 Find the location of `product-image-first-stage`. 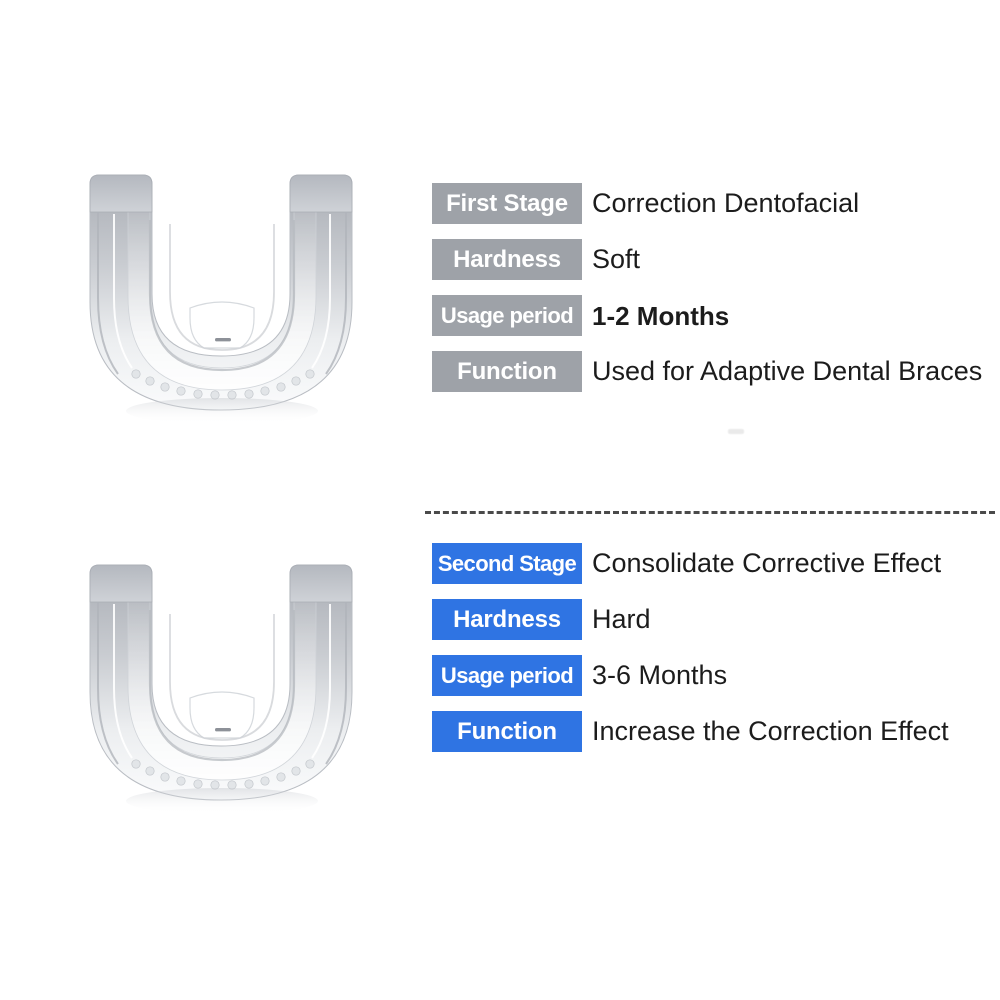

product-image-first-stage is located at coordinates (222, 298).